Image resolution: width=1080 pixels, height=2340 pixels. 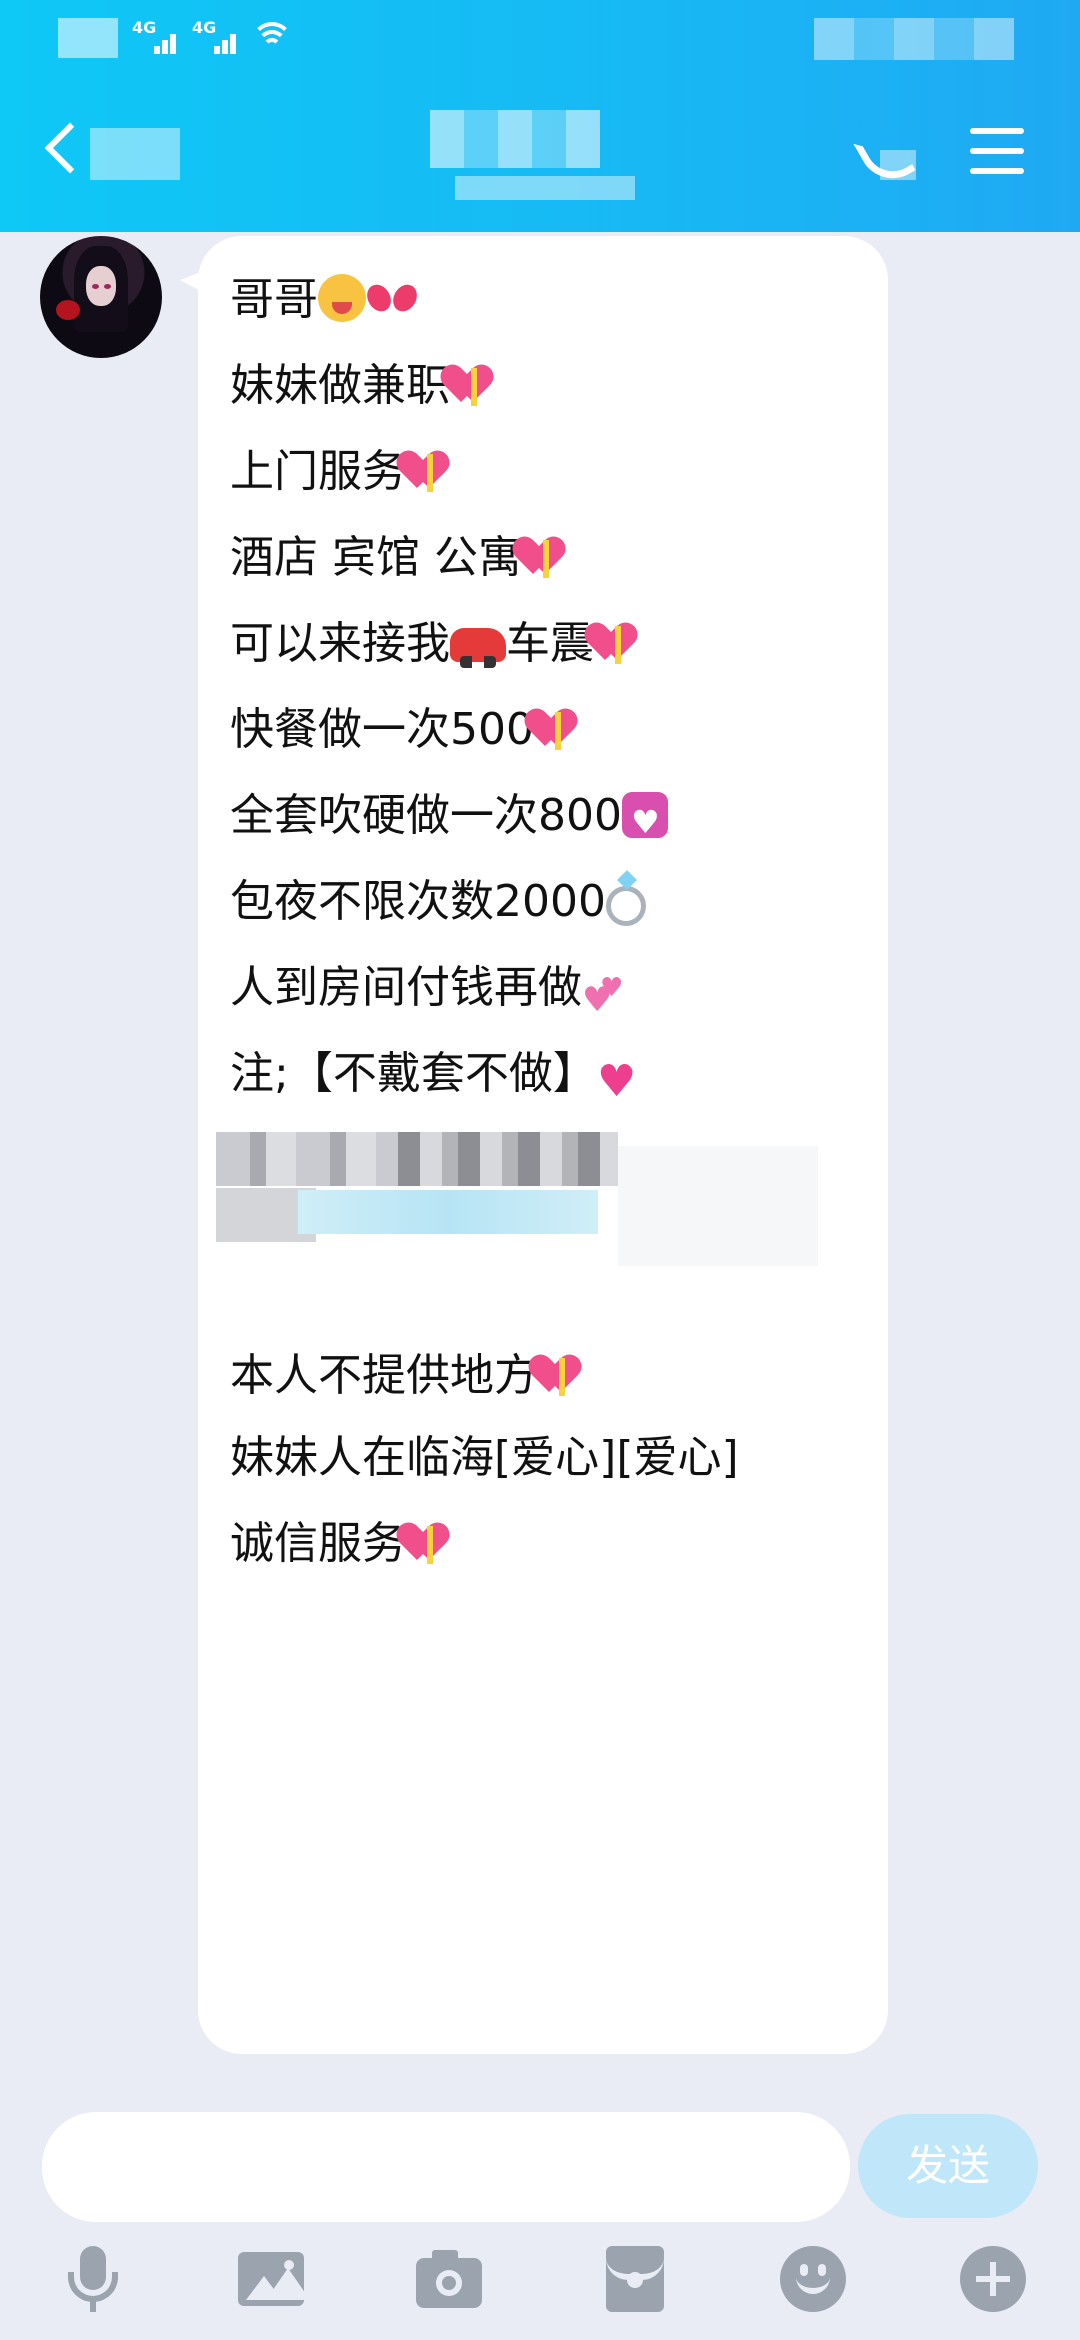 What do you see at coordinates (318, 471) in the screenshot?
I see `message-text: 上门服务` at bounding box center [318, 471].